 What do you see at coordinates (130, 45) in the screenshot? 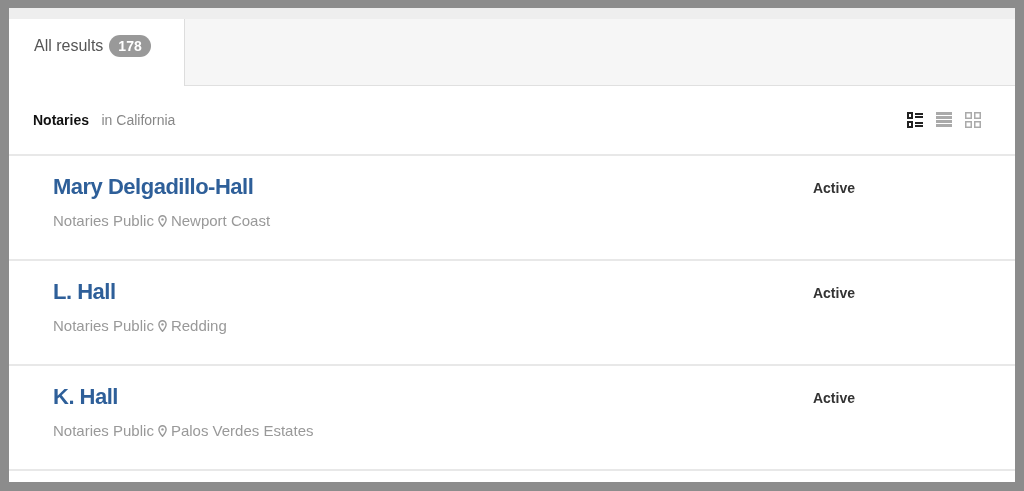
I see `count-badge: 178` at bounding box center [130, 45].